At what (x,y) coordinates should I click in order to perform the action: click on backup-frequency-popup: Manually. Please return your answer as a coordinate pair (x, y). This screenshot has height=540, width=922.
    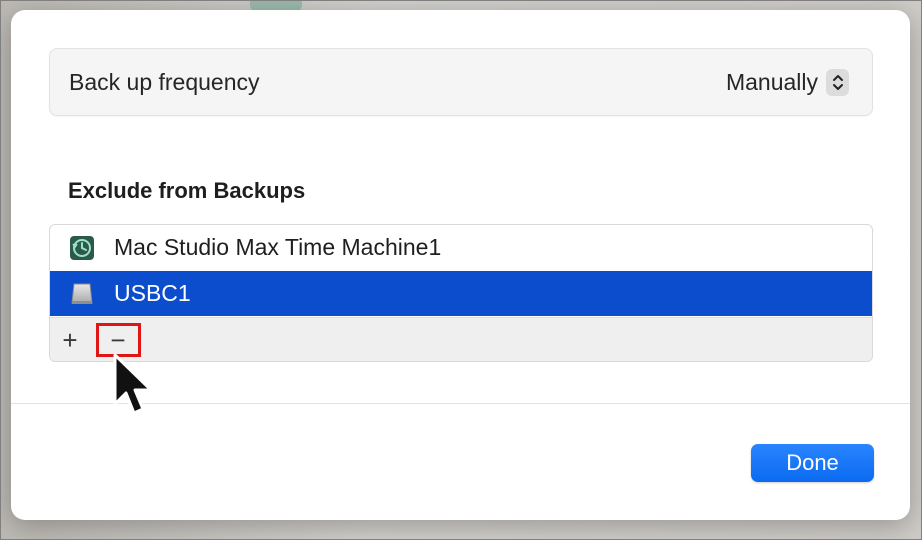
    Looking at the image, I should click on (787, 82).